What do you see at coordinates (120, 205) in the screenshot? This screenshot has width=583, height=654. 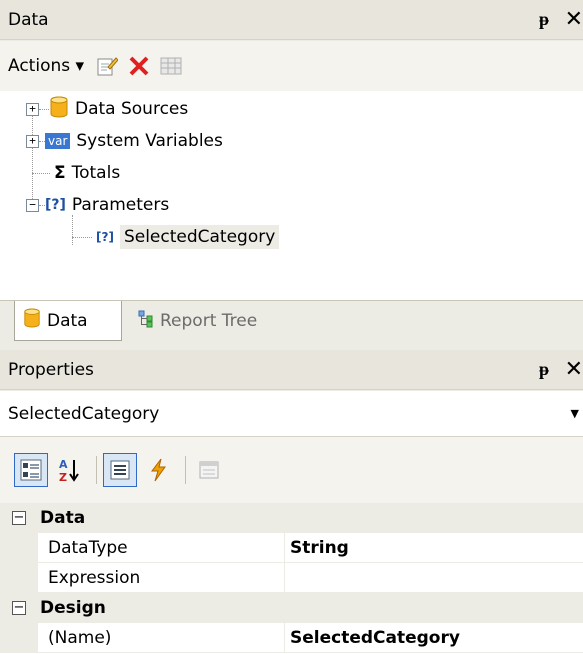 I see `tree-item-label: Parameters` at bounding box center [120, 205].